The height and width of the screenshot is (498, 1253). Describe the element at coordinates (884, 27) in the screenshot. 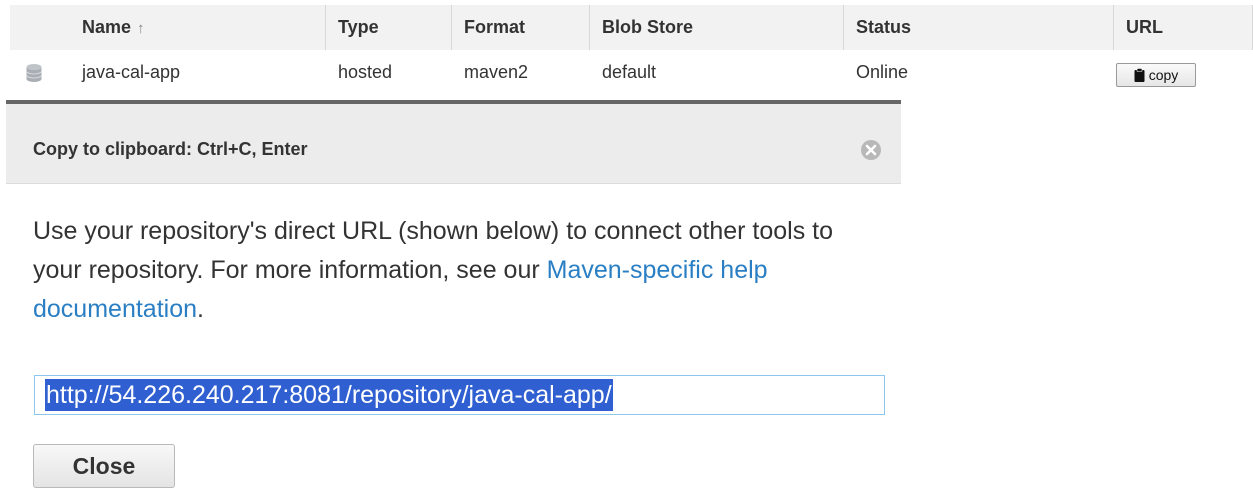

I see `column-header-status-label: Status` at that location.